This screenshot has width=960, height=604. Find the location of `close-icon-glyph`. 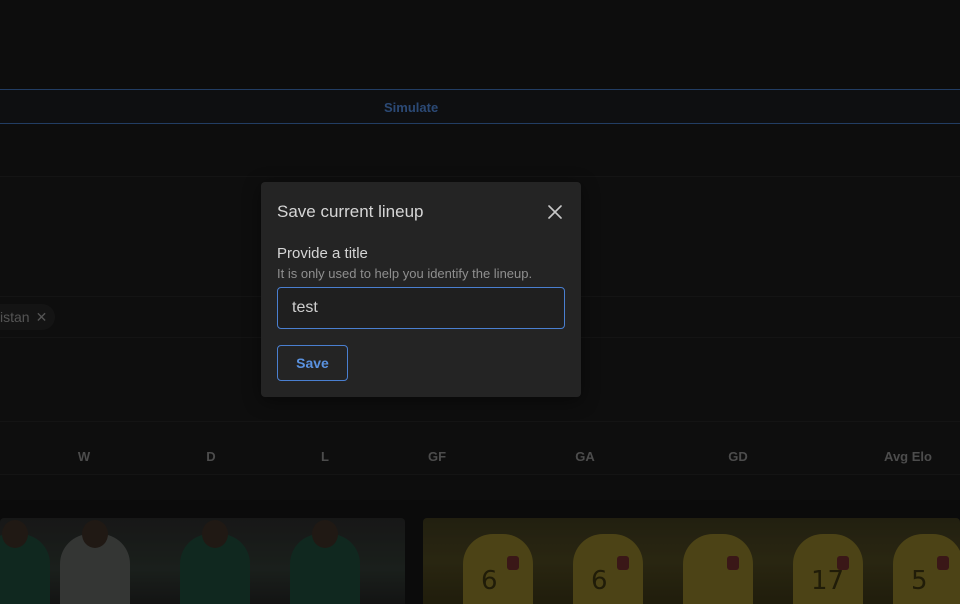

close-icon-glyph is located at coordinates (555, 212).